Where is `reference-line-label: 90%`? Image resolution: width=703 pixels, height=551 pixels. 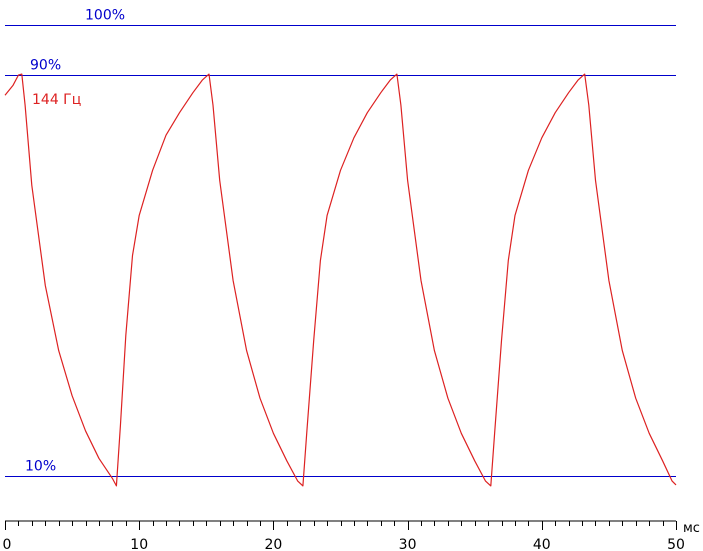 reference-line-label: 90% is located at coordinates (45, 66).